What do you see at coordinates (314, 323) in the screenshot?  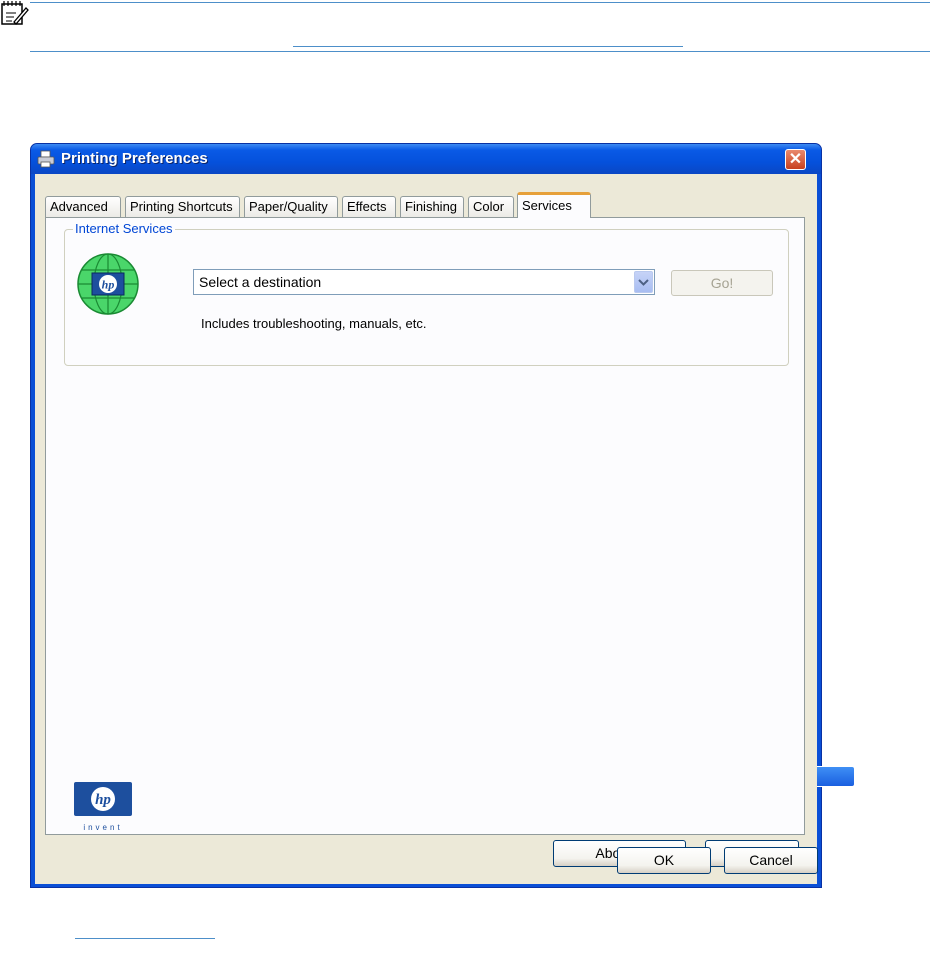 I see `services-note: Includes troubleshooting, manuals, etc.` at bounding box center [314, 323].